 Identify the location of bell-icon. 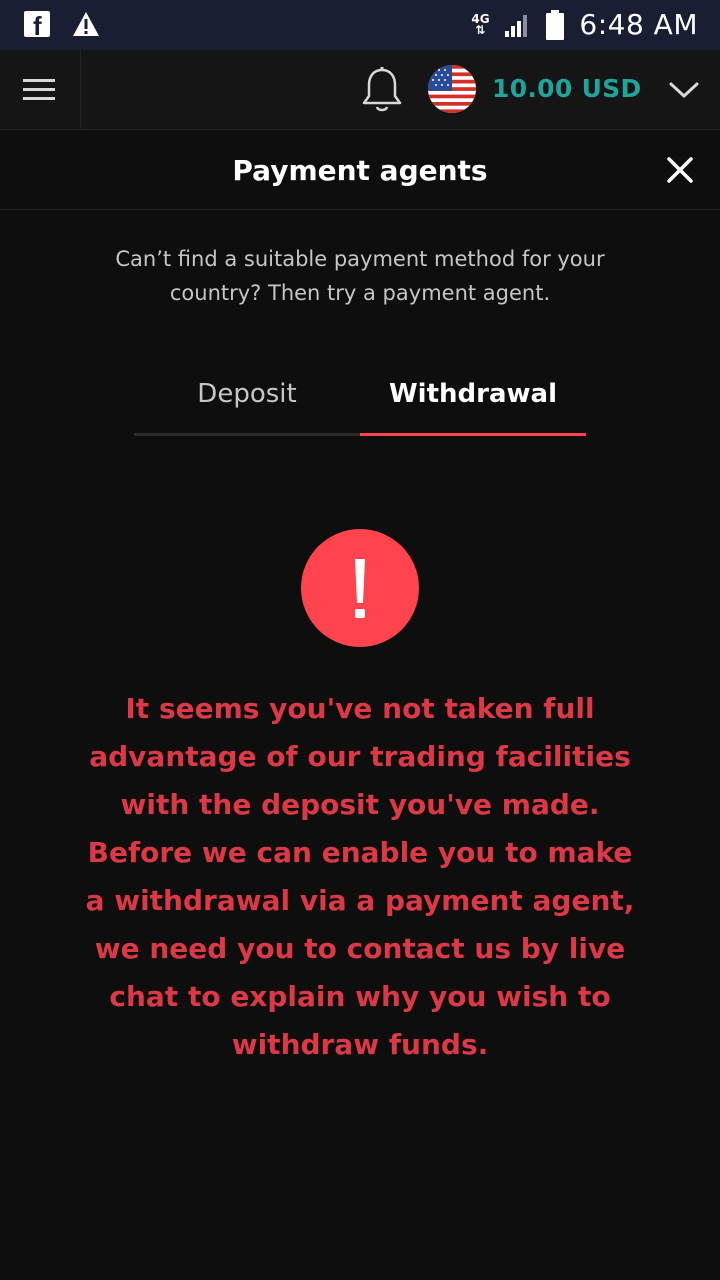
(382, 90).